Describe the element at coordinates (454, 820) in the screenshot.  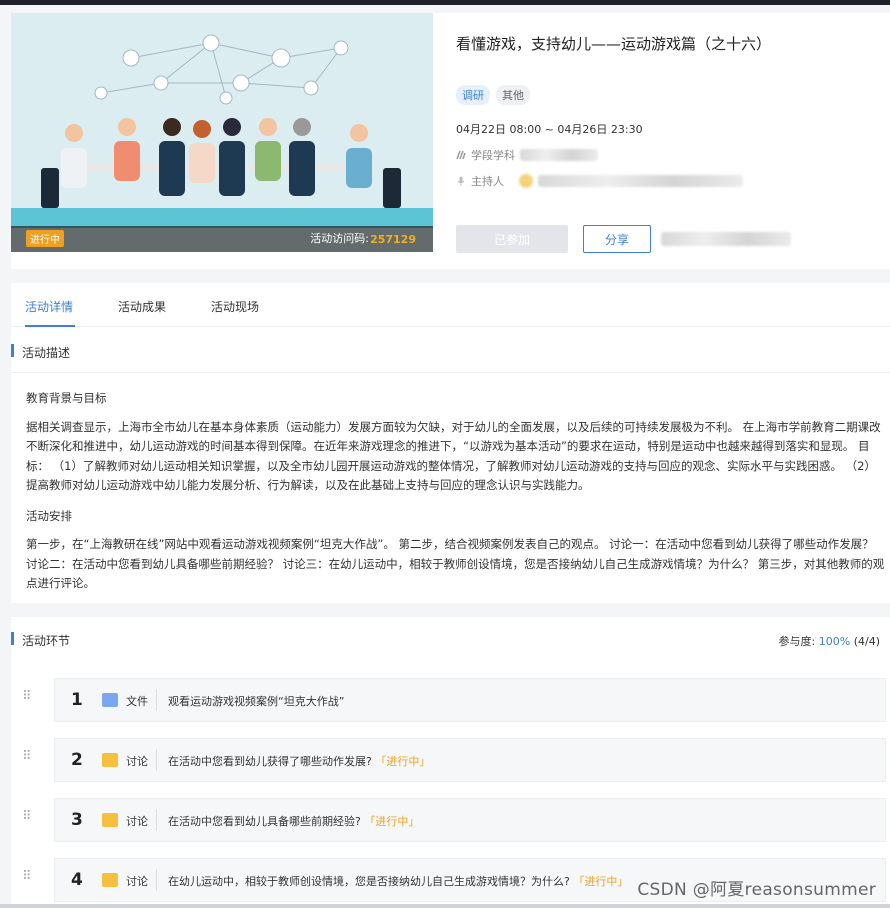
I see `step-row: ⠿ 3 讨论 在活动中您看到幼儿具备哪些前期经验? 「进行中」` at that location.